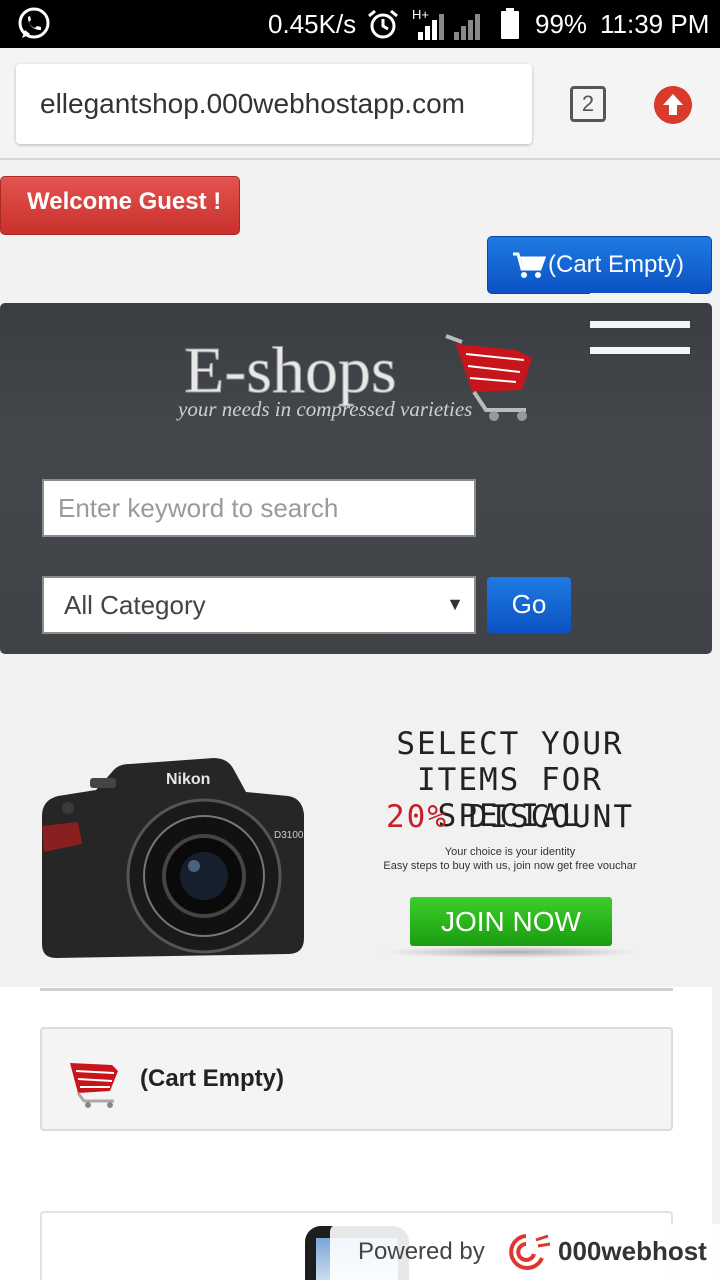  What do you see at coordinates (289, 835) in the screenshot?
I see `camera-model-label: D3100` at bounding box center [289, 835].